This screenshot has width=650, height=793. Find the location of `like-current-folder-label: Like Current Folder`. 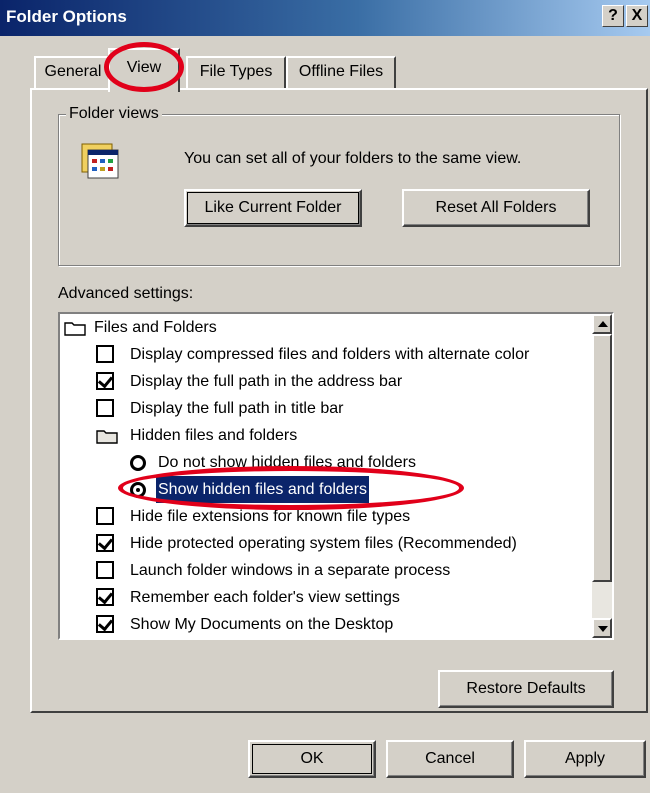

like-current-folder-label: Like Current Folder is located at coordinates (273, 207).